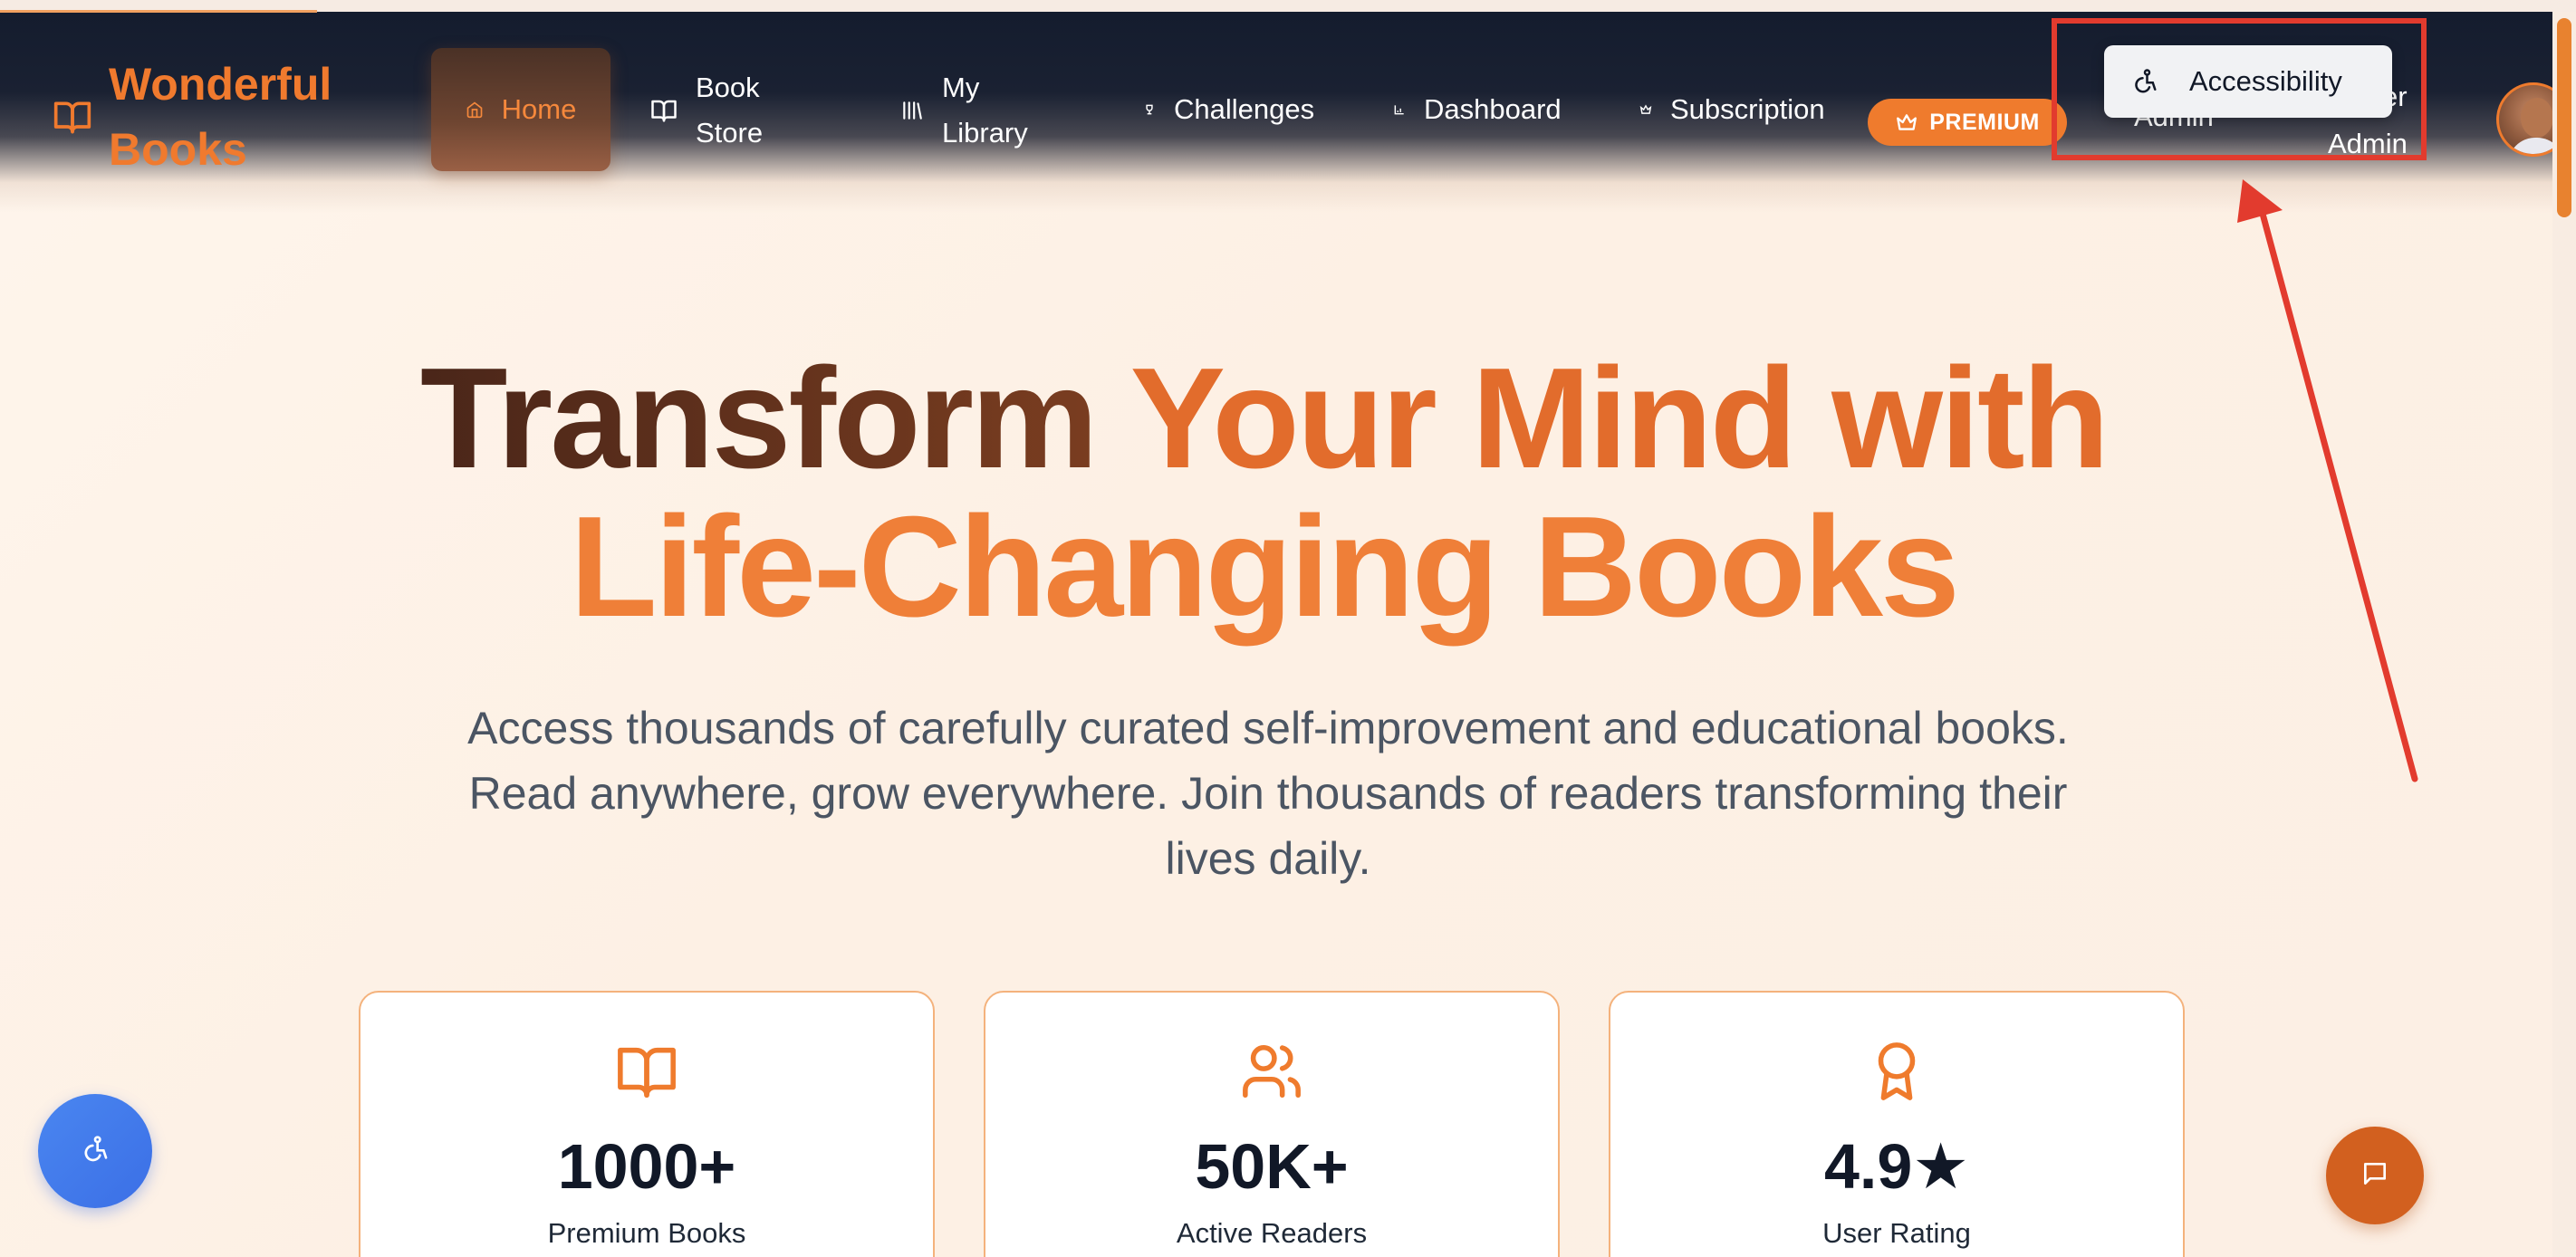  What do you see at coordinates (1896, 1166) in the screenshot?
I see `stat-value: 4.9★` at bounding box center [1896, 1166].